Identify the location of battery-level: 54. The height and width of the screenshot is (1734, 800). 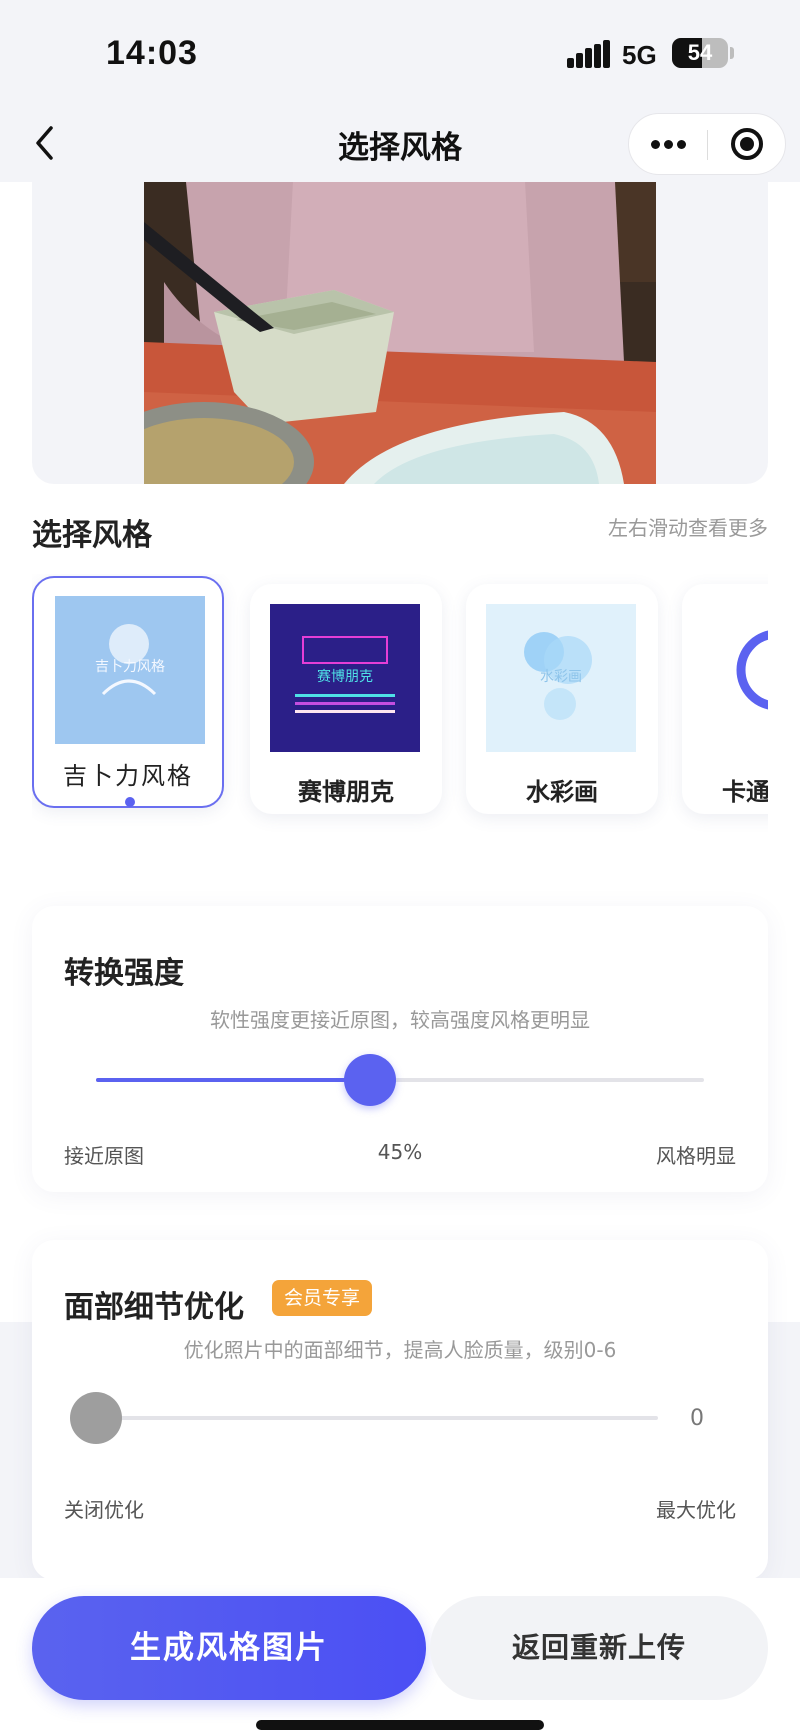
(700, 52).